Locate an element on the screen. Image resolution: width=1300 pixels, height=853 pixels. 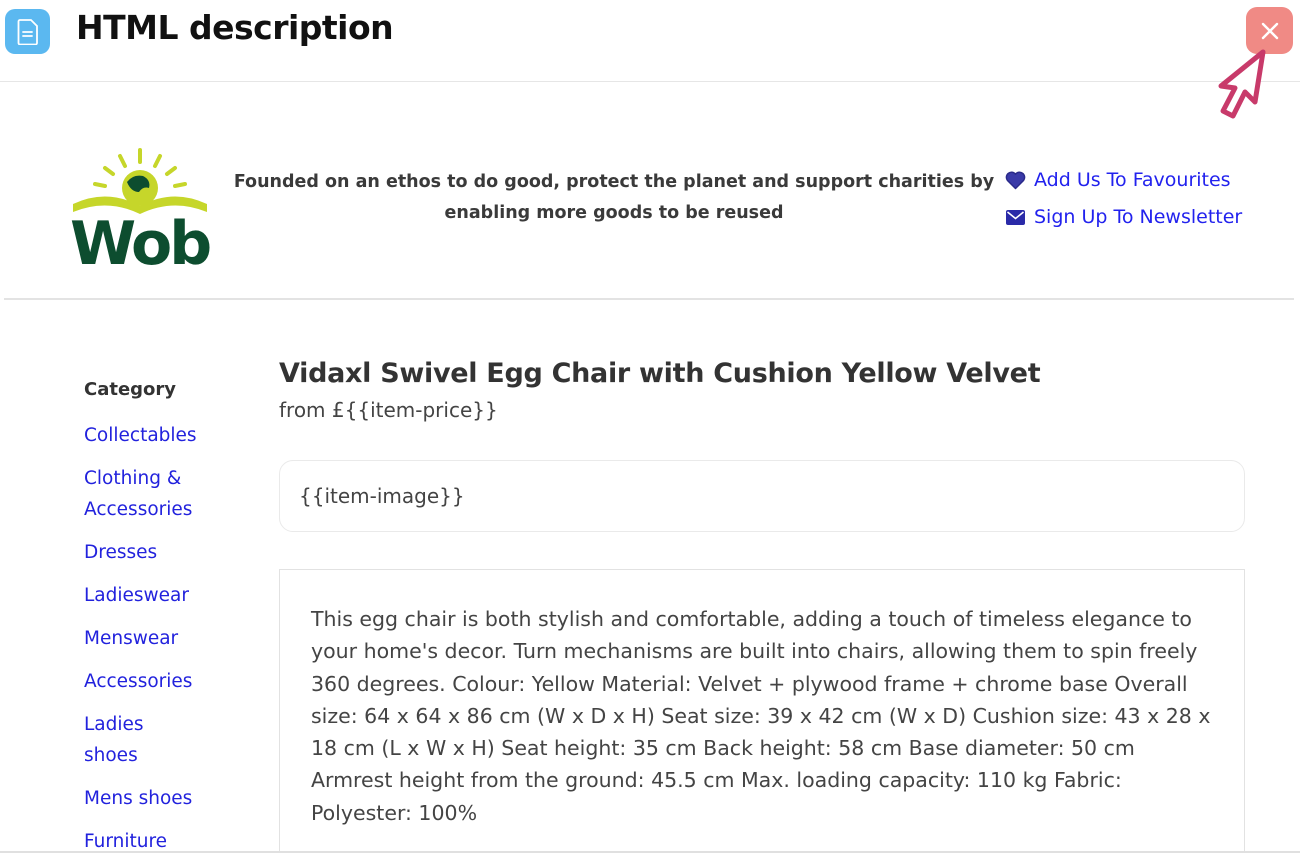
close-icon is located at coordinates (1269, 30).